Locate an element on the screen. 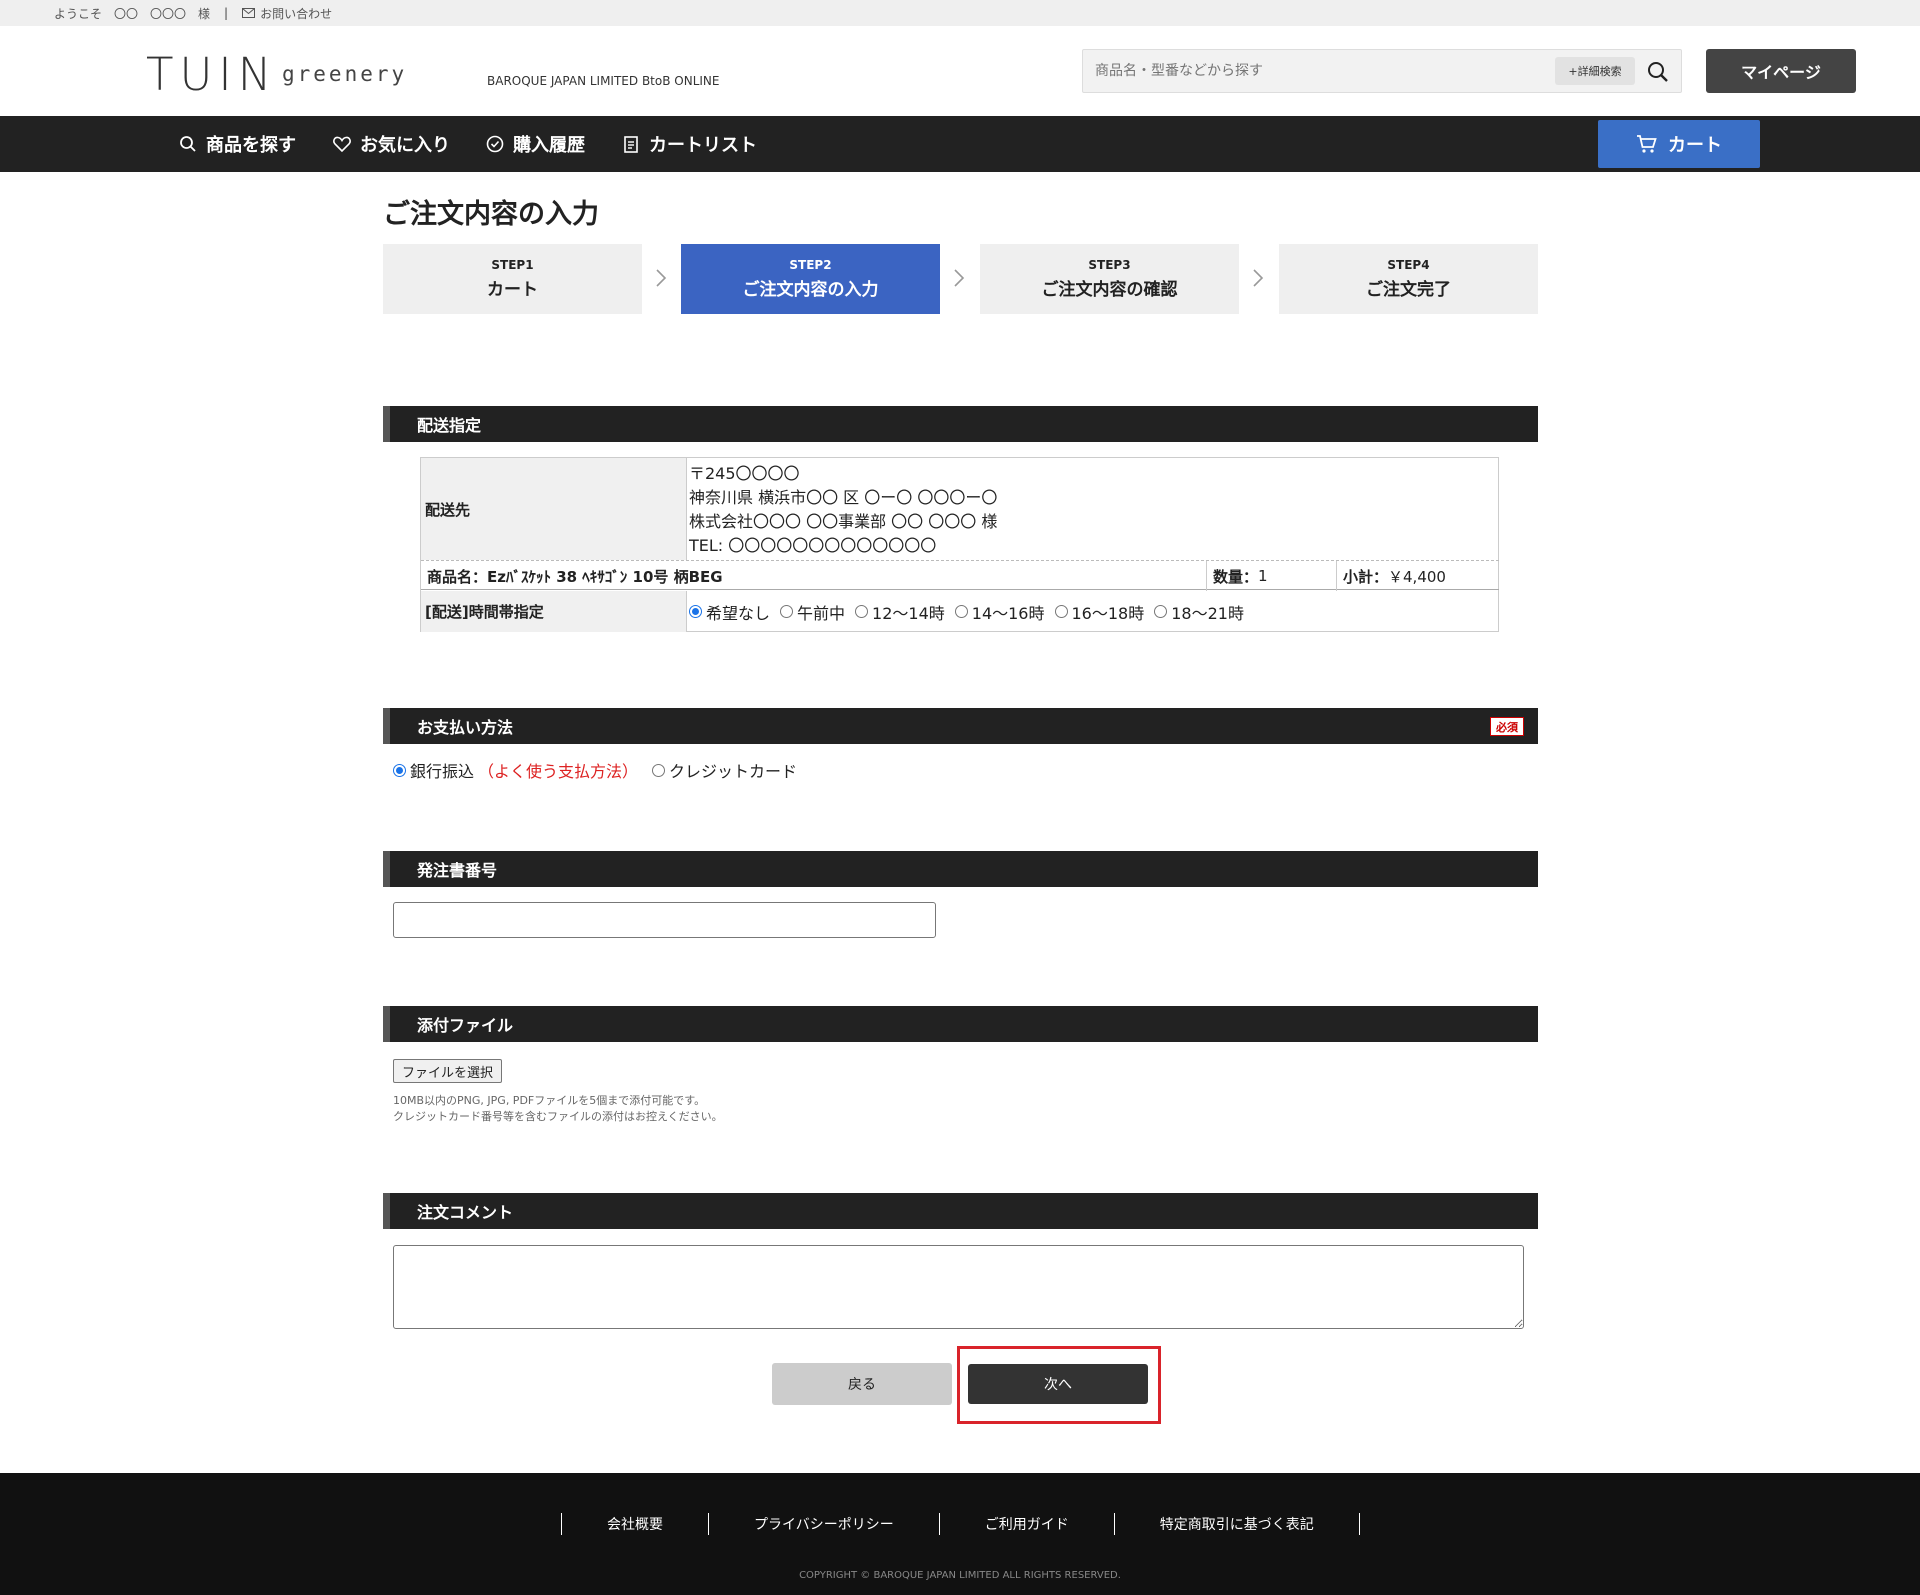 The height and width of the screenshot is (1595, 1920). contact-label: お問い合わせ is located at coordinates (296, 13).